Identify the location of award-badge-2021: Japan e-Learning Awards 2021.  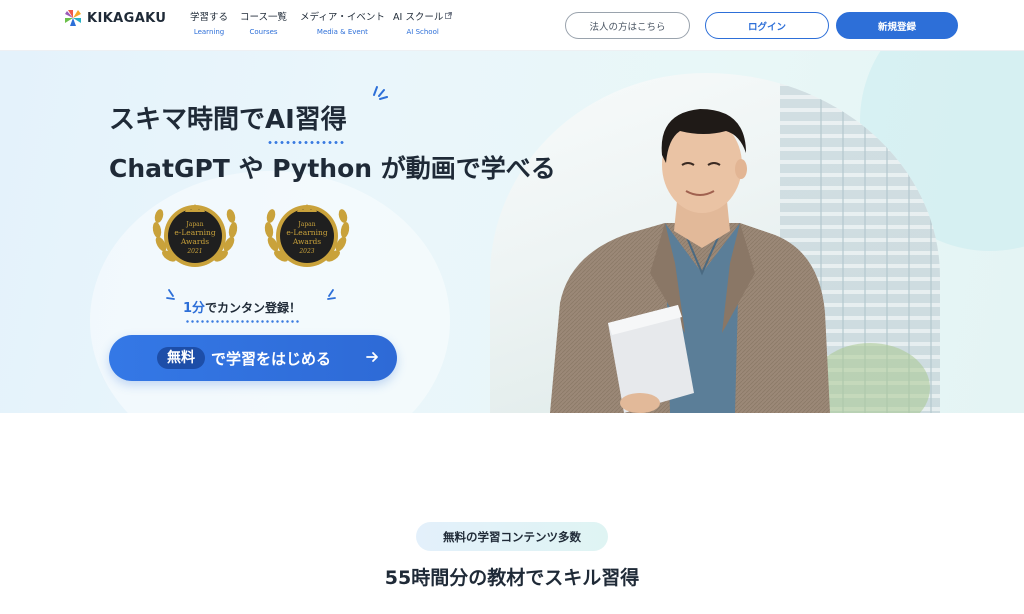
(195, 234).